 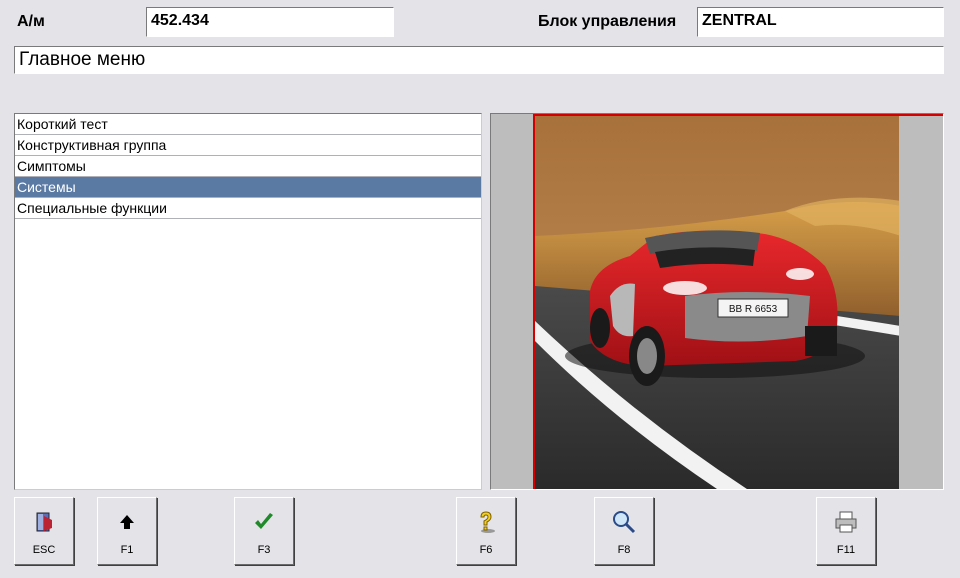 I want to click on f8-key-label: F8, so click(x=624, y=550).